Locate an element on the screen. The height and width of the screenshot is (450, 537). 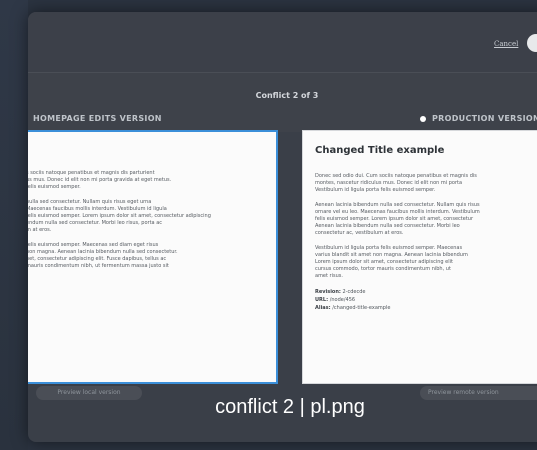
remote-version-title: PRODUCTION VERSION is located at coordinates (484, 118).